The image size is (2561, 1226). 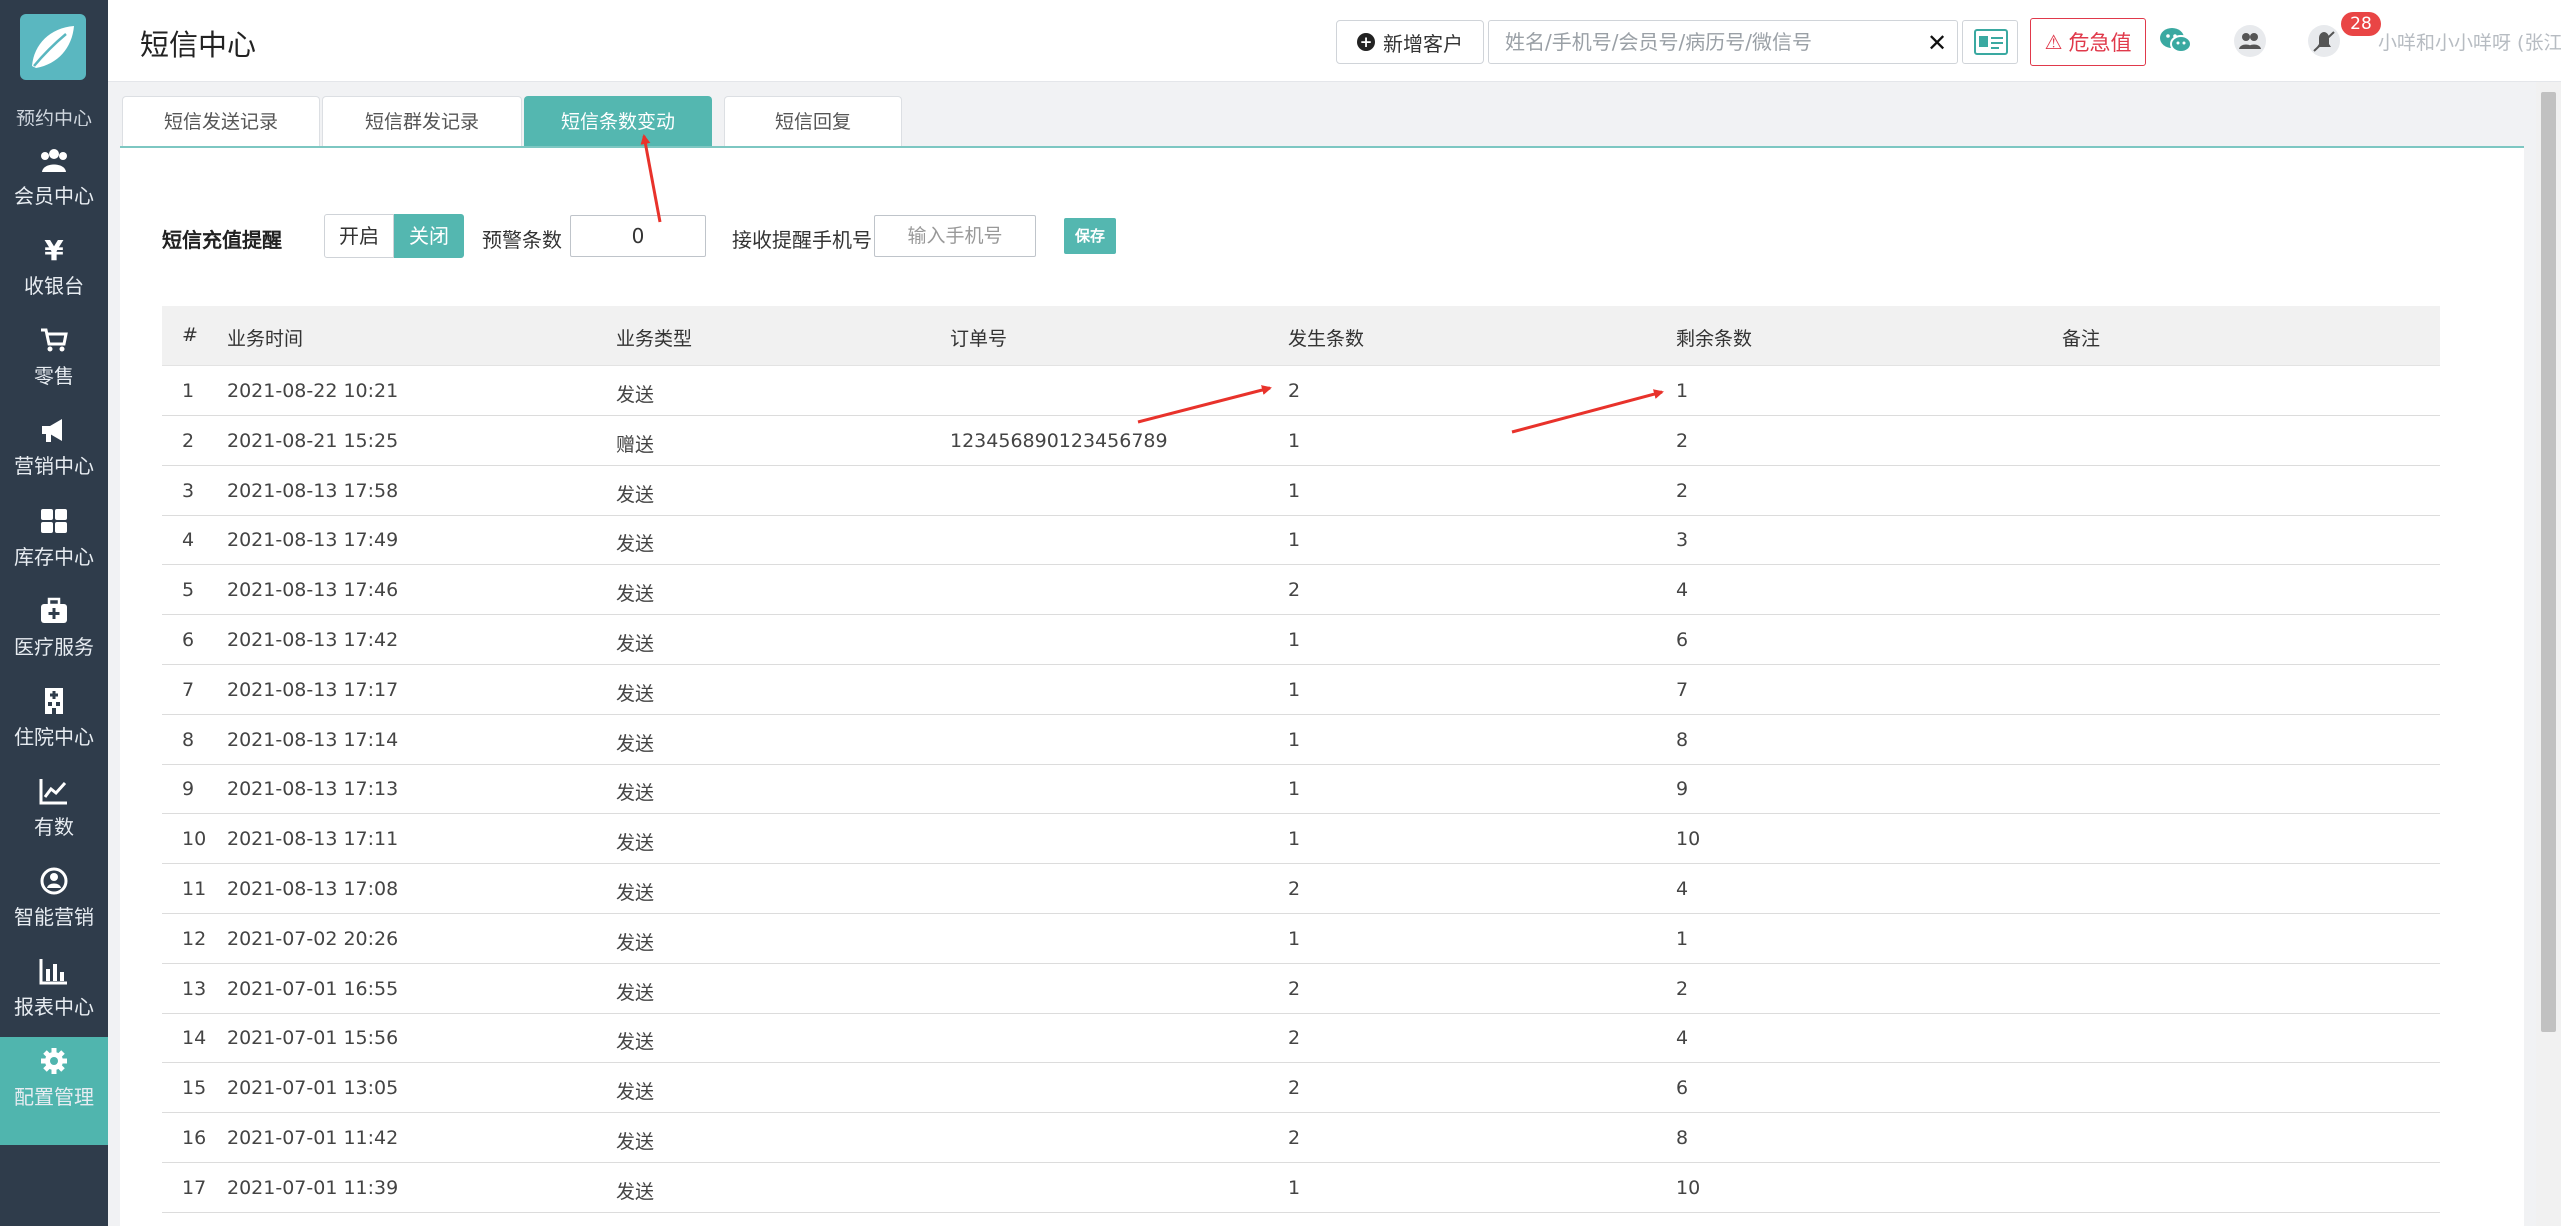 What do you see at coordinates (221, 121) in the screenshot?
I see `tab-send-records: 短信发送记录` at bounding box center [221, 121].